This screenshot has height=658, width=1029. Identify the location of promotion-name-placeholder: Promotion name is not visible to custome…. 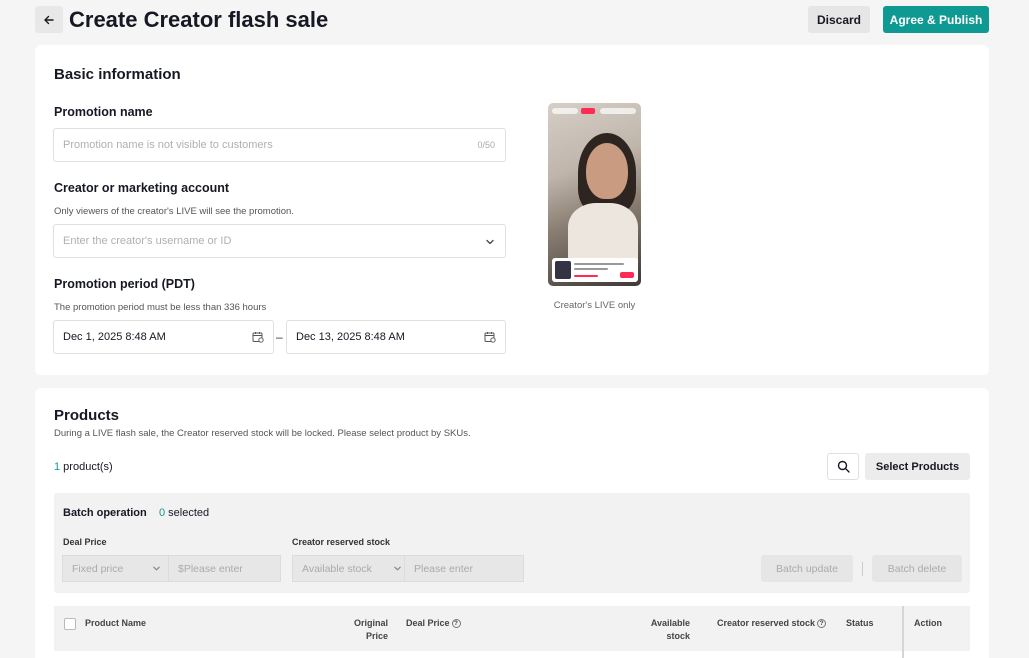
(168, 145).